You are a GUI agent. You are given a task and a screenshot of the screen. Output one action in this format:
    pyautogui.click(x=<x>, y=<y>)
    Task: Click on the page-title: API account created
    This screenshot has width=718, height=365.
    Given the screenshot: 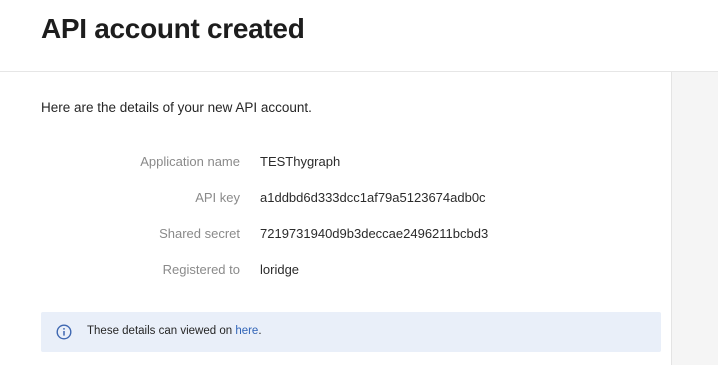 What is the action you would take?
    pyautogui.click(x=173, y=28)
    